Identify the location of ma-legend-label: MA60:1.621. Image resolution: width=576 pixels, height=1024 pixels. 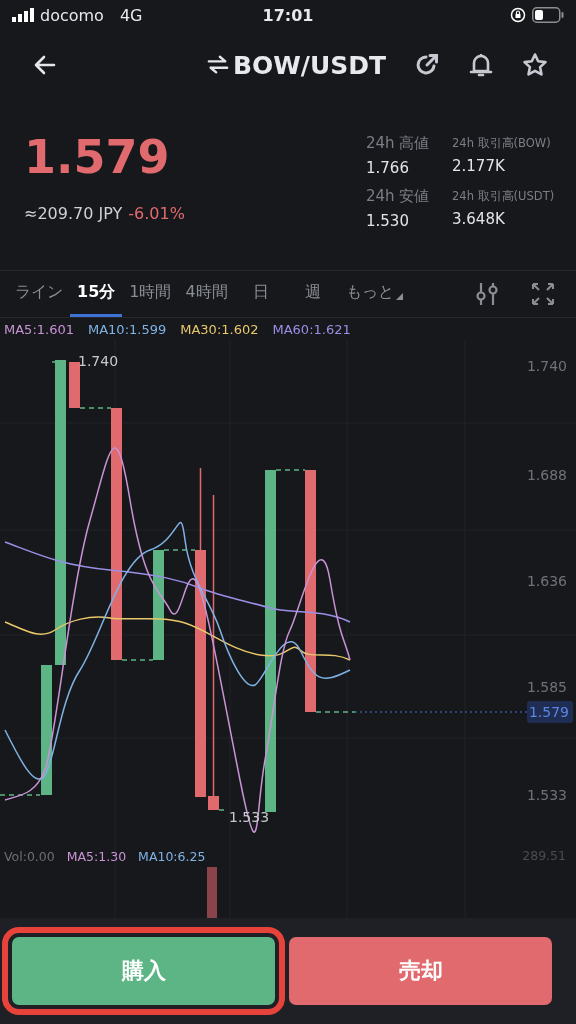
(311, 329).